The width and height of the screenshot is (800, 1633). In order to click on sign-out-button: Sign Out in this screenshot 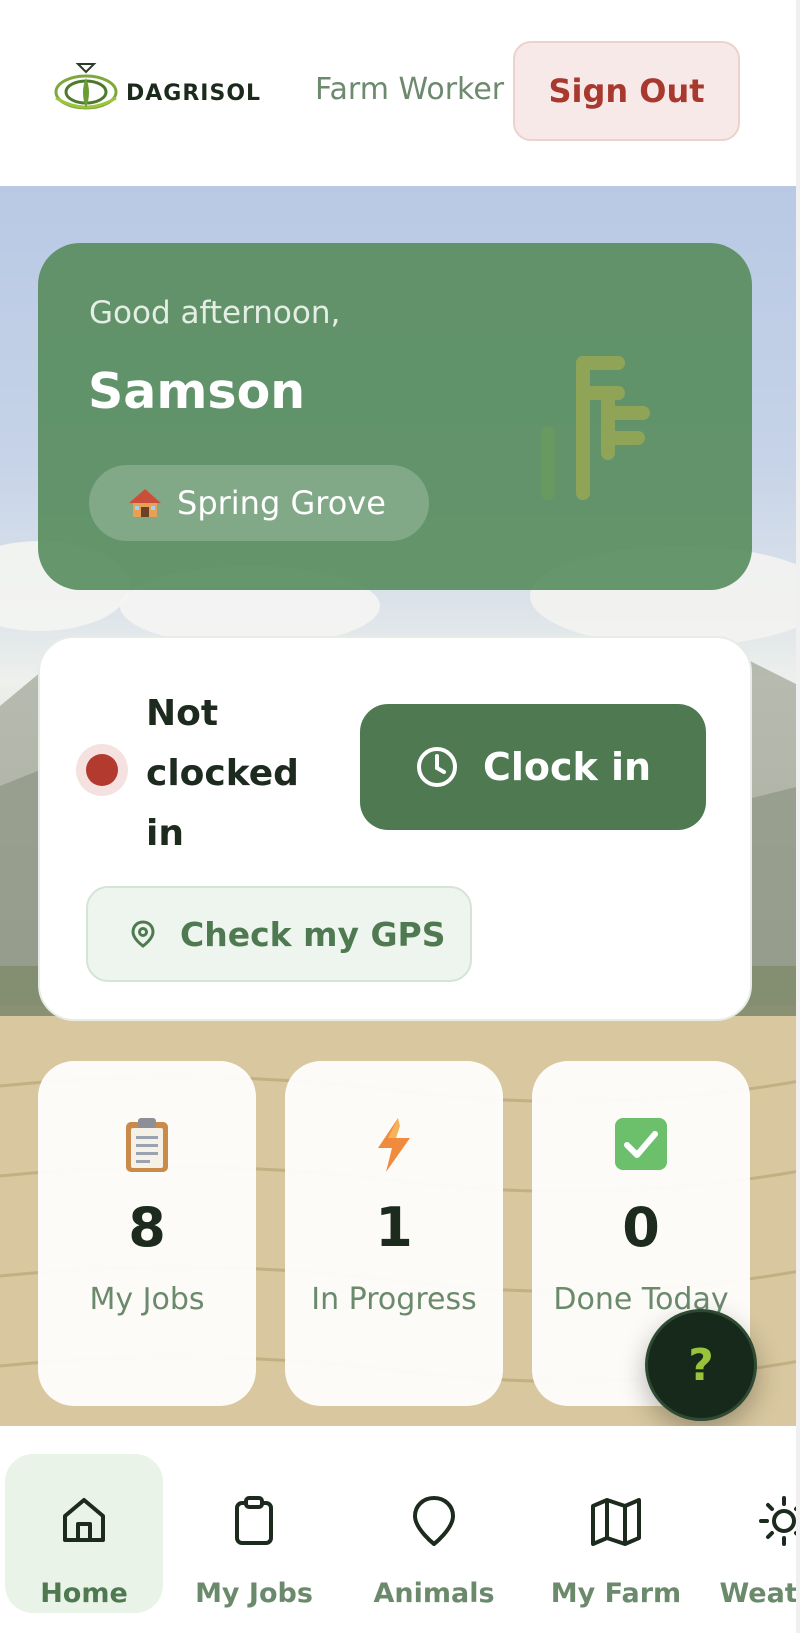, I will do `click(626, 91)`.